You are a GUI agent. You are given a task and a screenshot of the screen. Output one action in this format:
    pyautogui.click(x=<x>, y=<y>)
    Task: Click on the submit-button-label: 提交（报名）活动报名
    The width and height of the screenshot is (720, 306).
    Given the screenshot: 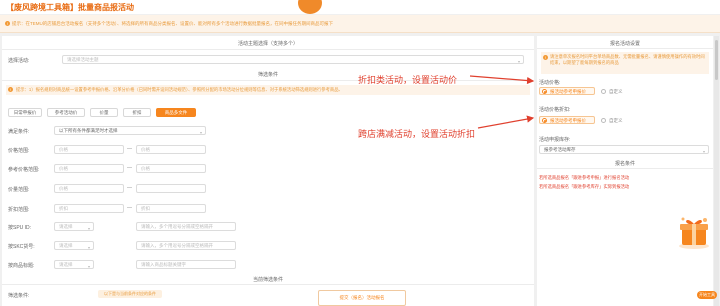 What is the action you would take?
    pyautogui.click(x=362, y=297)
    